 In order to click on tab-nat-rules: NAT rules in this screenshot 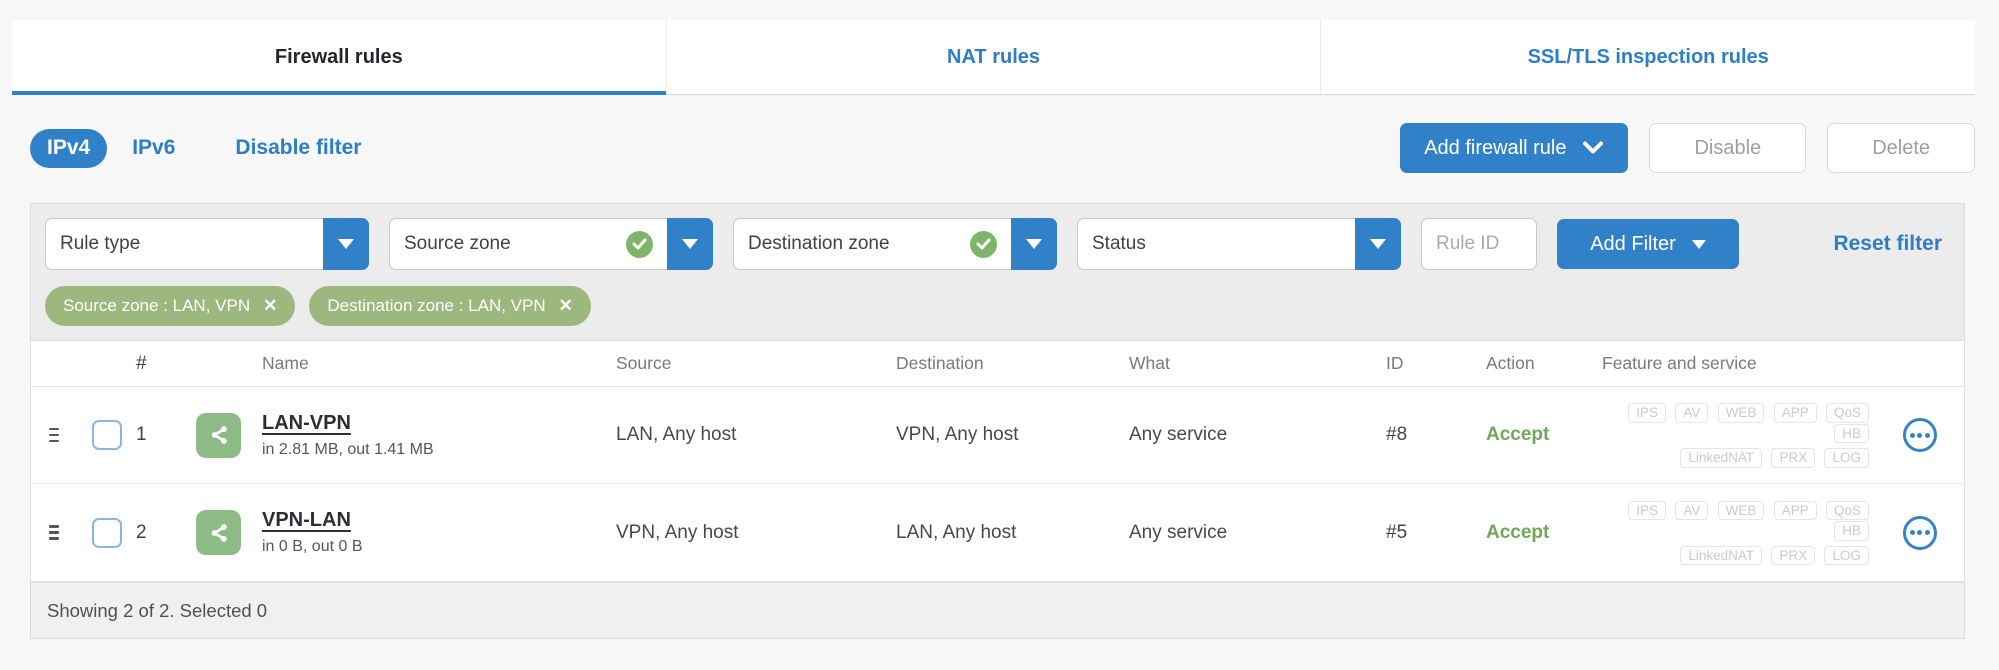, I will do `click(993, 57)`.